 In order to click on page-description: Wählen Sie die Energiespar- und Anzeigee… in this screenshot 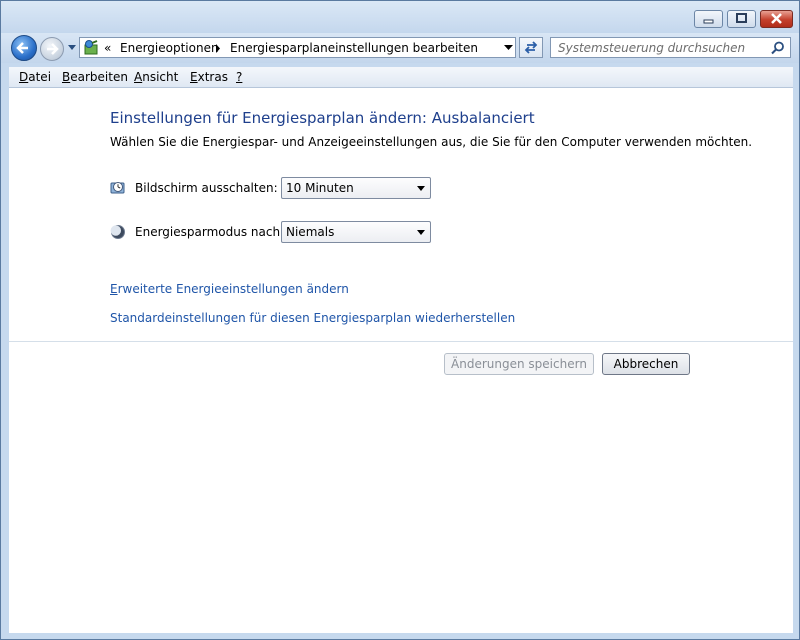, I will do `click(431, 142)`.